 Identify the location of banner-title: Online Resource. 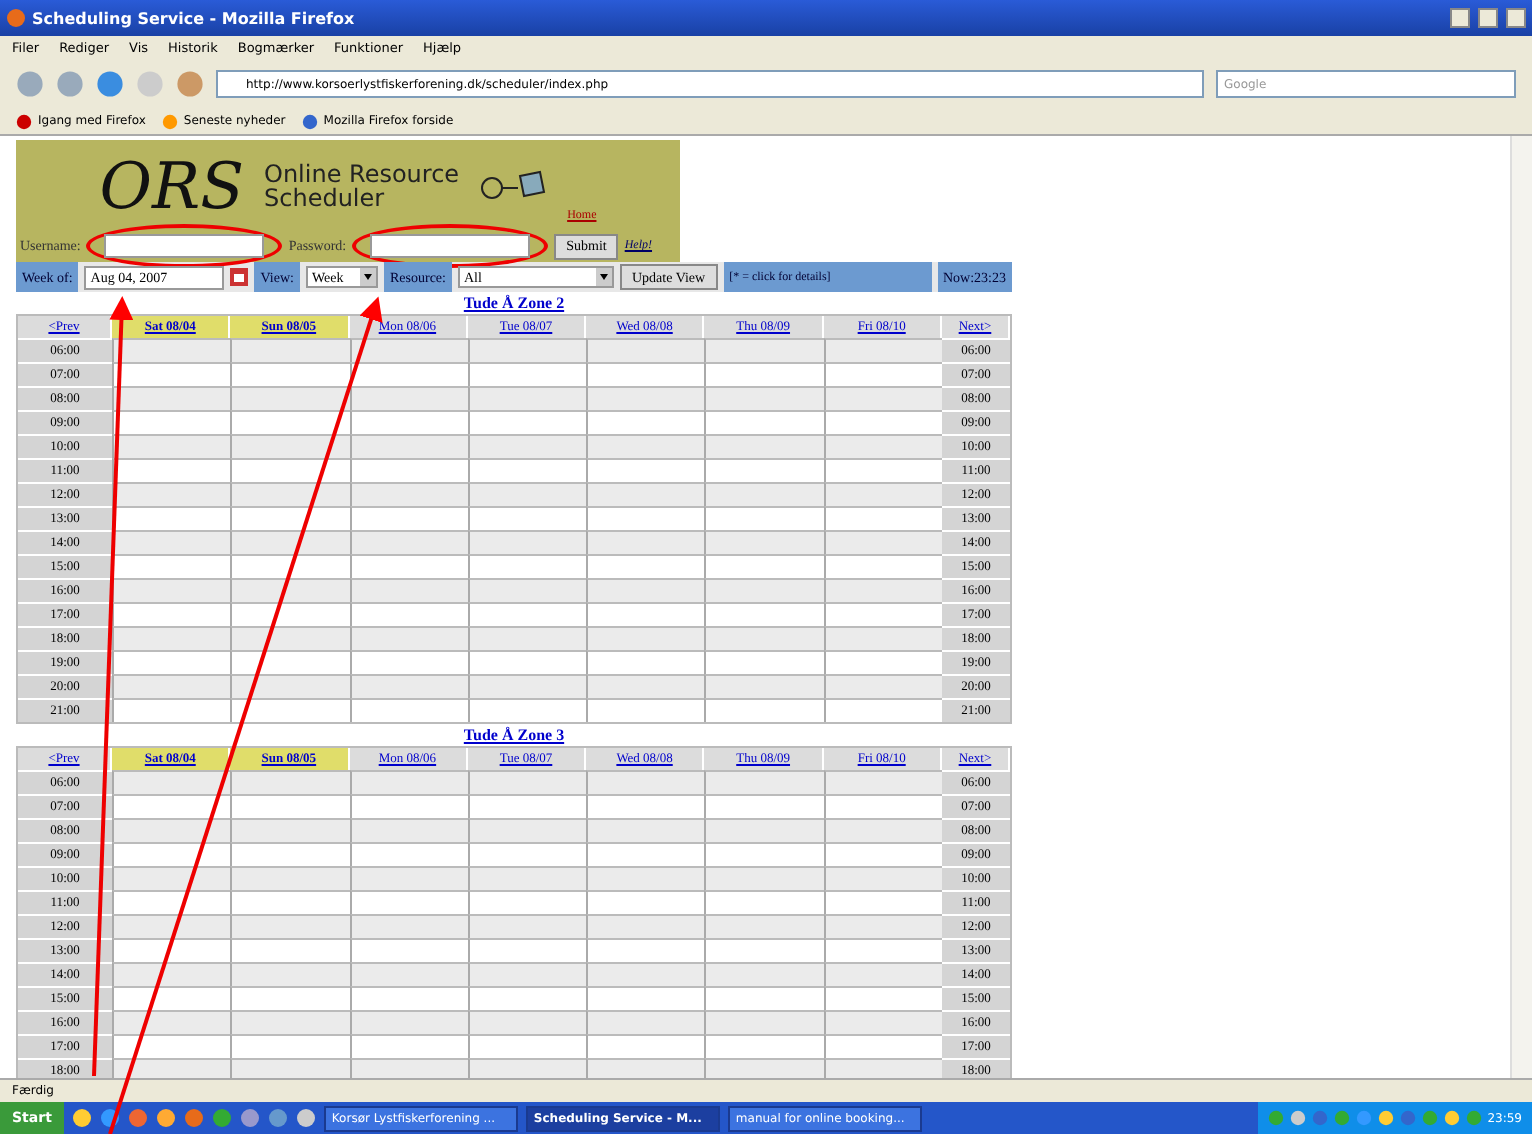
(362, 173).